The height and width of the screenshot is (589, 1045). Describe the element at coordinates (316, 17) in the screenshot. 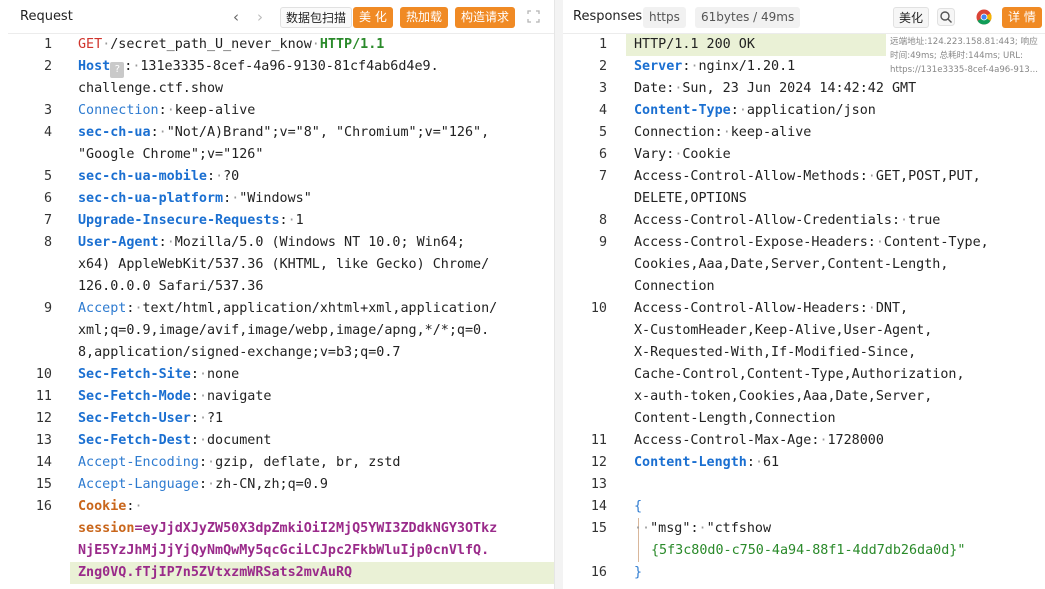

I see `packet-scan-button: 数据包扫描` at that location.